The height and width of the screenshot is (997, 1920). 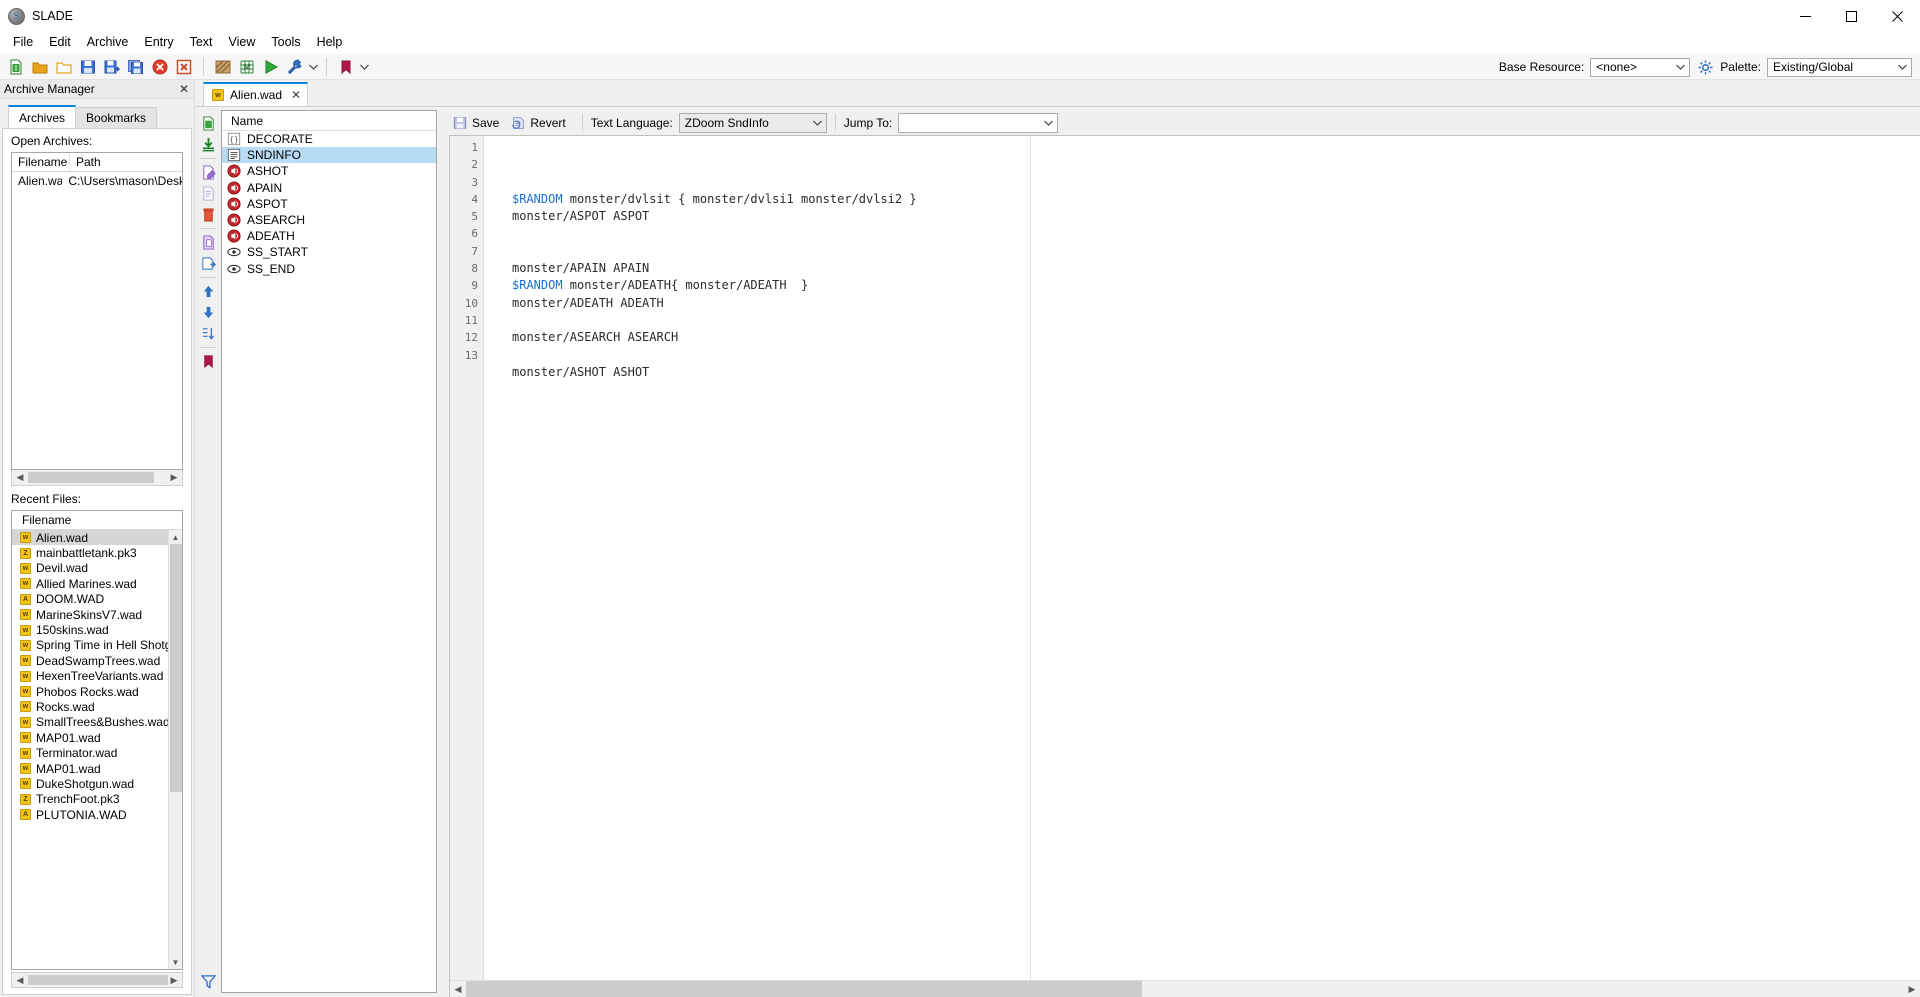 What do you see at coordinates (159, 67) in the screenshot?
I see `close-archive-icon` at bounding box center [159, 67].